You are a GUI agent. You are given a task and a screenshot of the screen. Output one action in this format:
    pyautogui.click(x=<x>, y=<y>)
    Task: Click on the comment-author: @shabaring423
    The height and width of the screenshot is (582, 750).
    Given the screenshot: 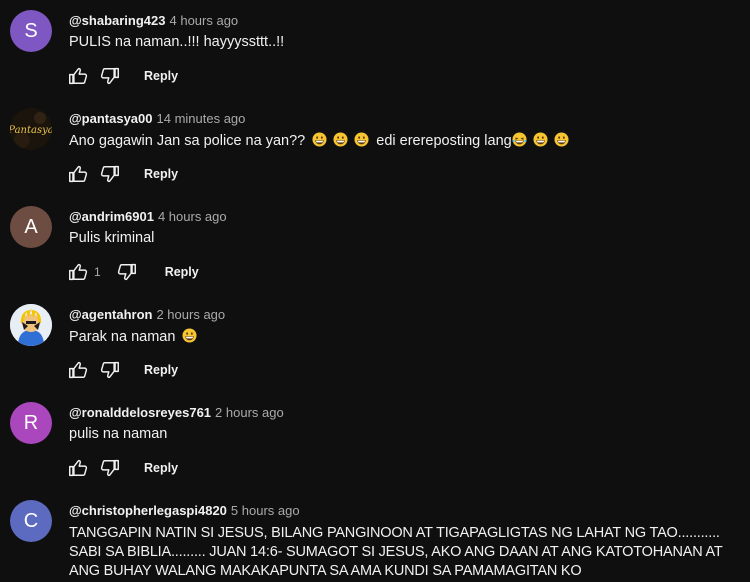 What is the action you would take?
    pyautogui.click(x=117, y=20)
    